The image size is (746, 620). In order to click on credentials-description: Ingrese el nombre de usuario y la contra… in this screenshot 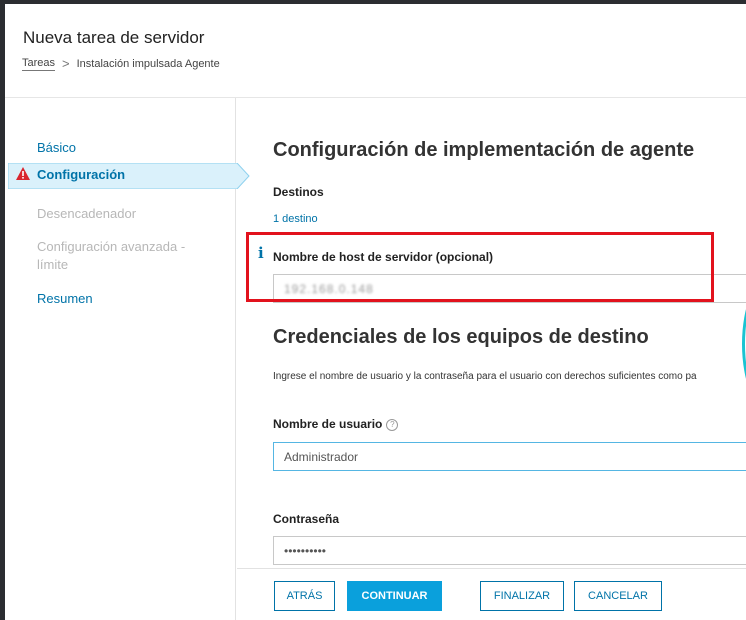, I will do `click(485, 376)`.